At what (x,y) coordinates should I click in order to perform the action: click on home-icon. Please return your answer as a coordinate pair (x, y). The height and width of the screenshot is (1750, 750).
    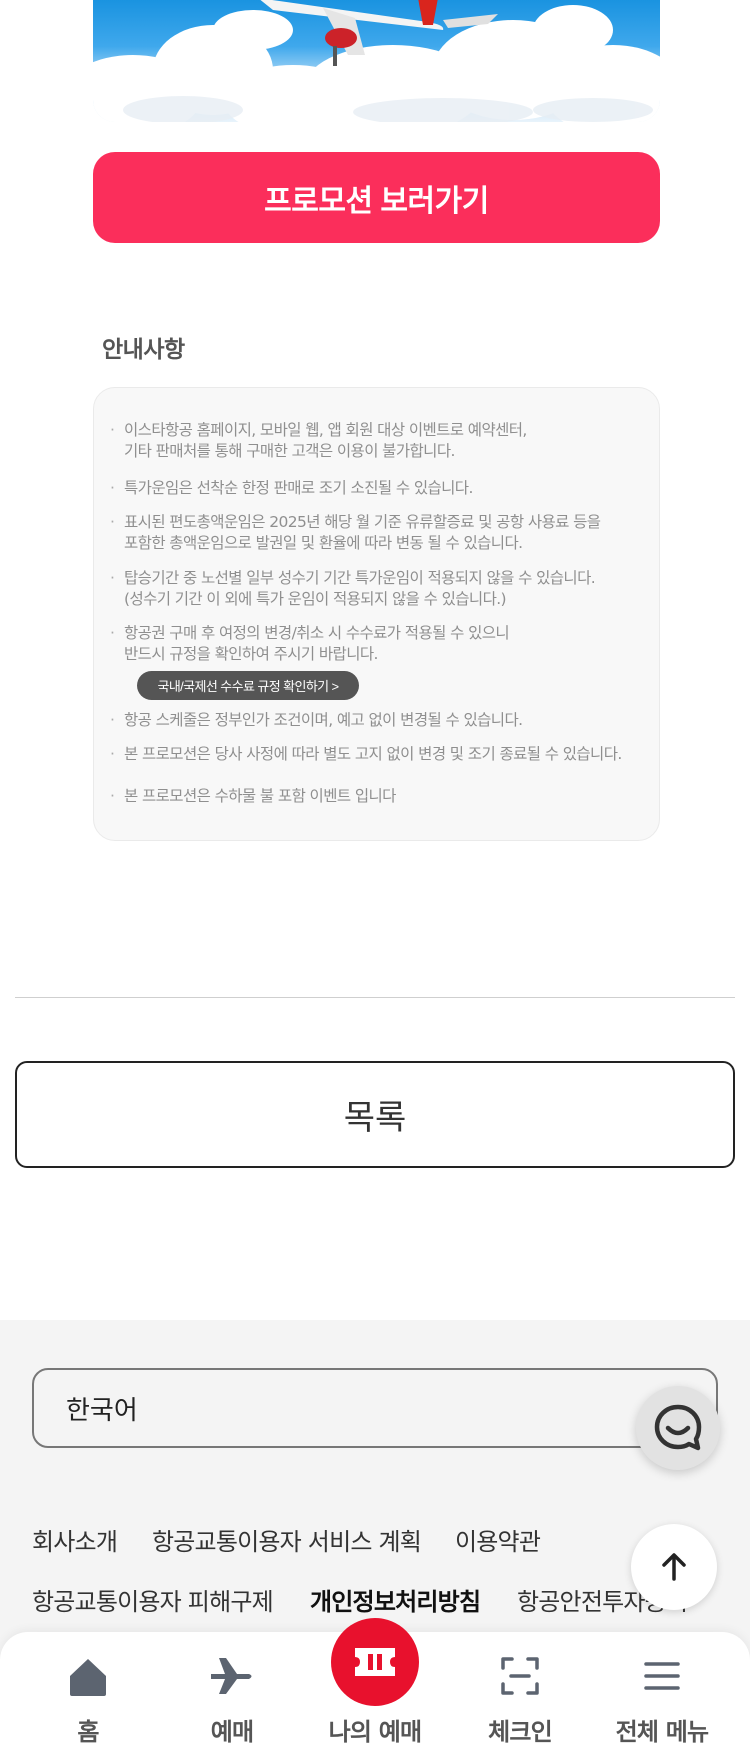
    Looking at the image, I should click on (88, 1677).